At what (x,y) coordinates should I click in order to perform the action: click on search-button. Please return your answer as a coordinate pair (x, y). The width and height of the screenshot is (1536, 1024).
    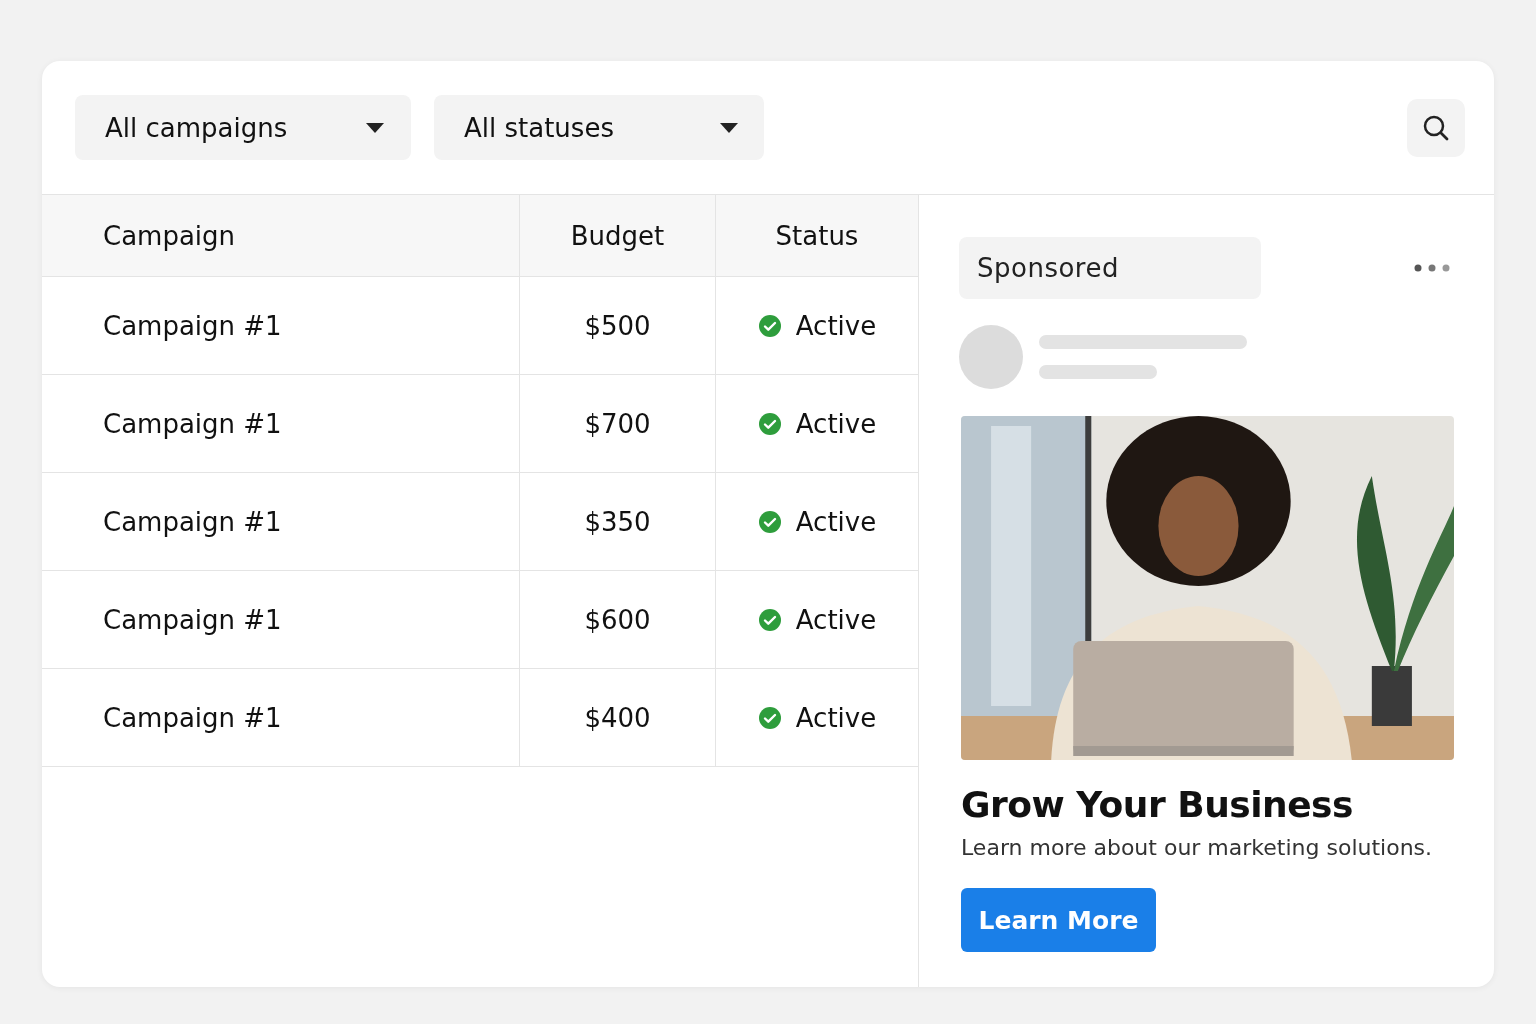
    Looking at the image, I should click on (1436, 127).